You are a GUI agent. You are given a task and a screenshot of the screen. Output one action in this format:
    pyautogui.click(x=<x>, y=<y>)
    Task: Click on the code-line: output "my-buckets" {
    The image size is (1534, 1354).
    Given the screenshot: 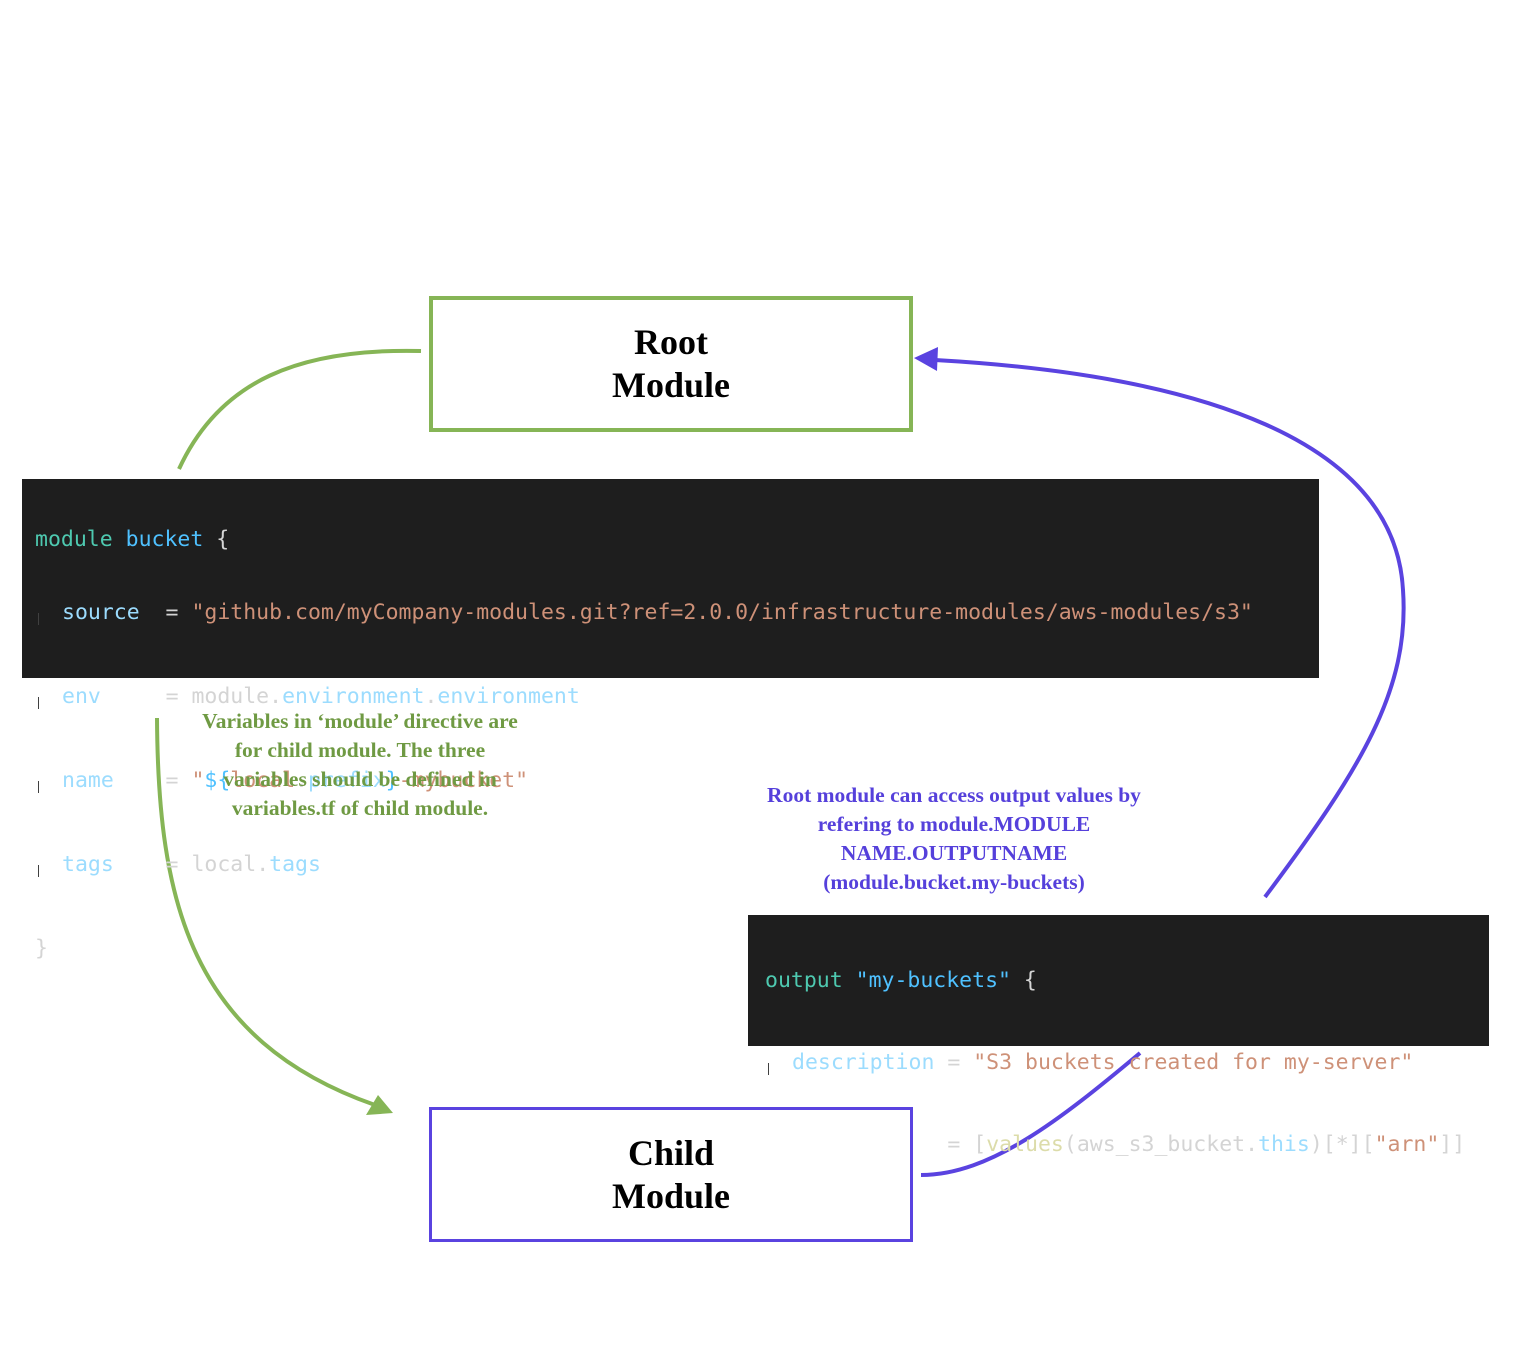 What is the action you would take?
    pyautogui.click(x=901, y=980)
    